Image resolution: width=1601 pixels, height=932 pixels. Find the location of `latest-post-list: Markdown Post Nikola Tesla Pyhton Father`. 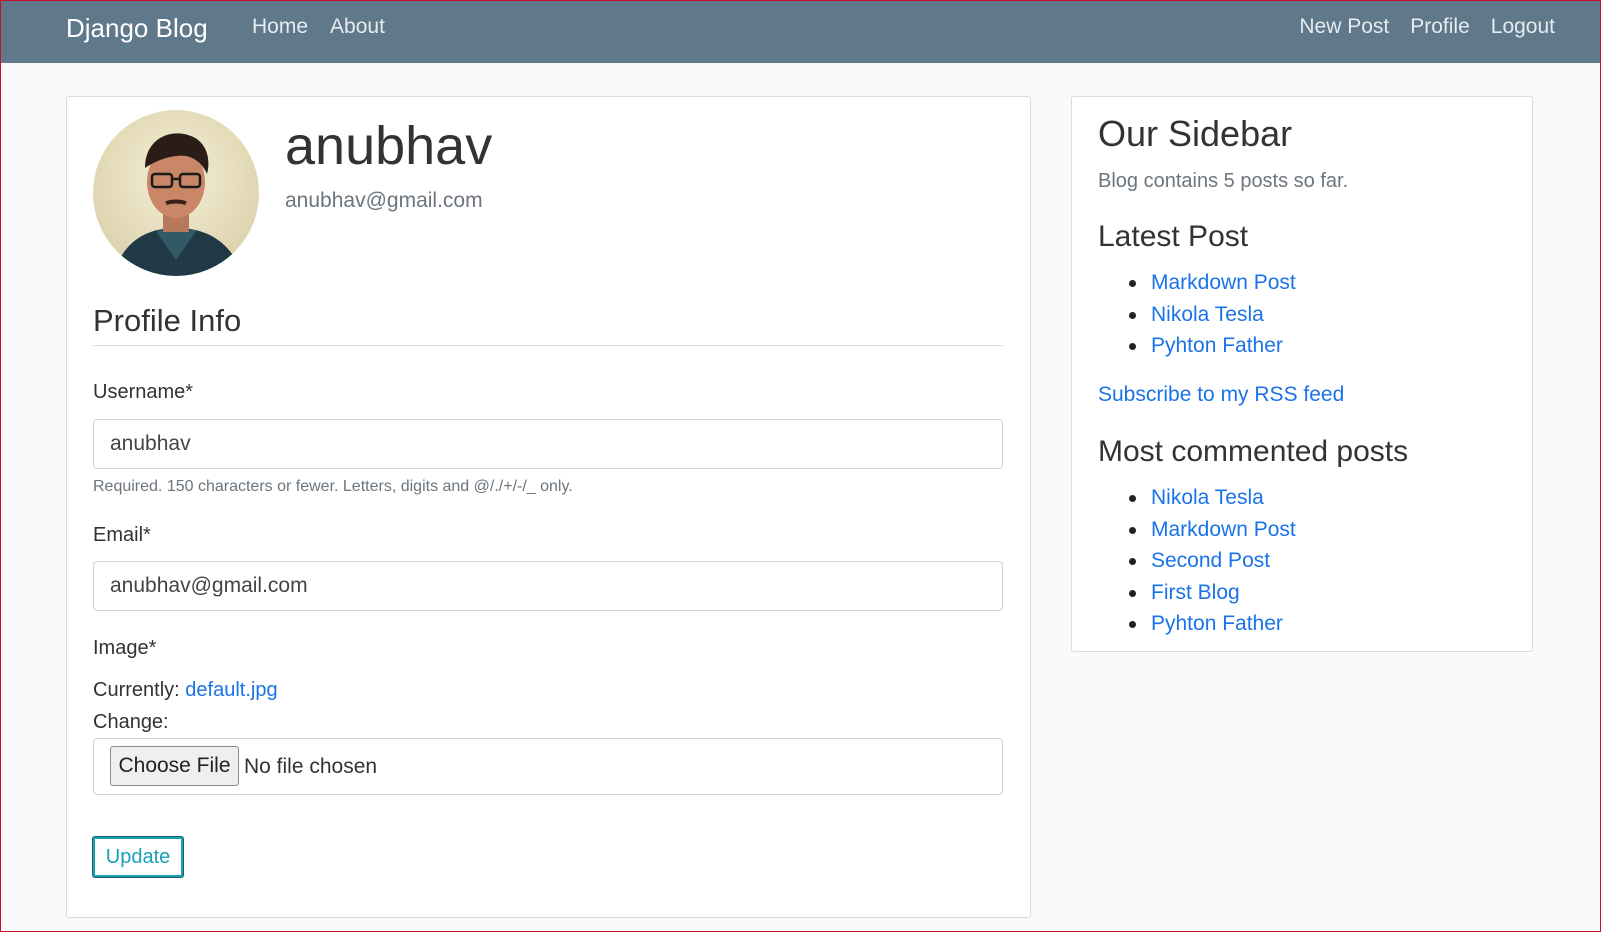

latest-post-list: Markdown Post Nikola Tesla Pyhton Father is located at coordinates (1212, 314).